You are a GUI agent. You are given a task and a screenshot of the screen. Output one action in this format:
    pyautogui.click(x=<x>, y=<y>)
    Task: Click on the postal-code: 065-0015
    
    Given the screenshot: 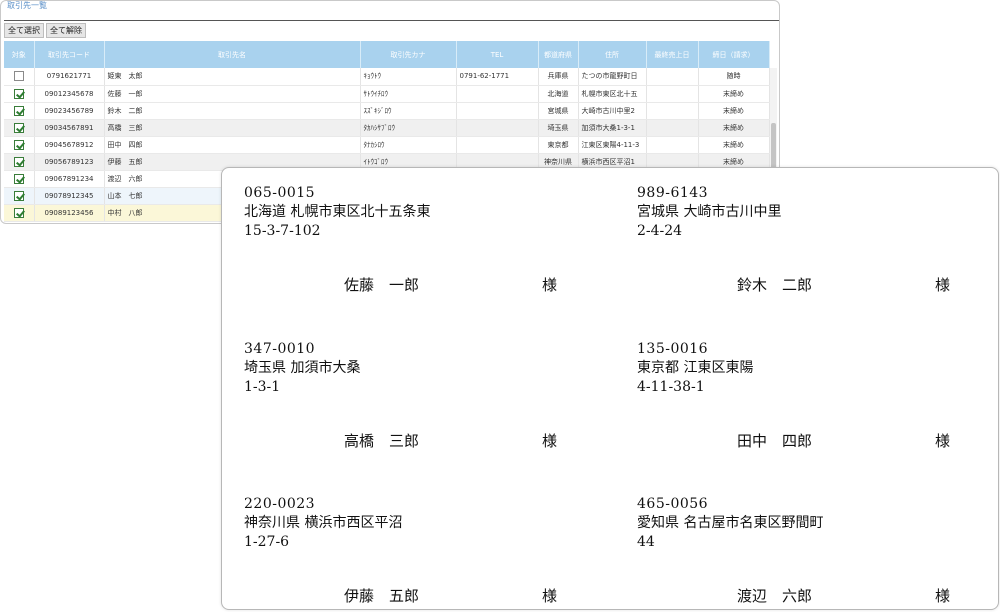 What is the action you would take?
    pyautogui.click(x=280, y=193)
    